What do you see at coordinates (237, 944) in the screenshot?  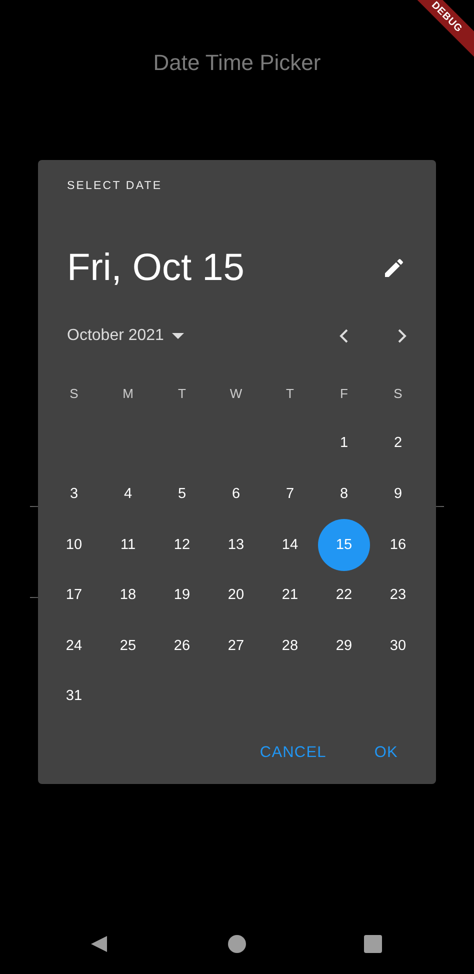 I see `home-icon` at bounding box center [237, 944].